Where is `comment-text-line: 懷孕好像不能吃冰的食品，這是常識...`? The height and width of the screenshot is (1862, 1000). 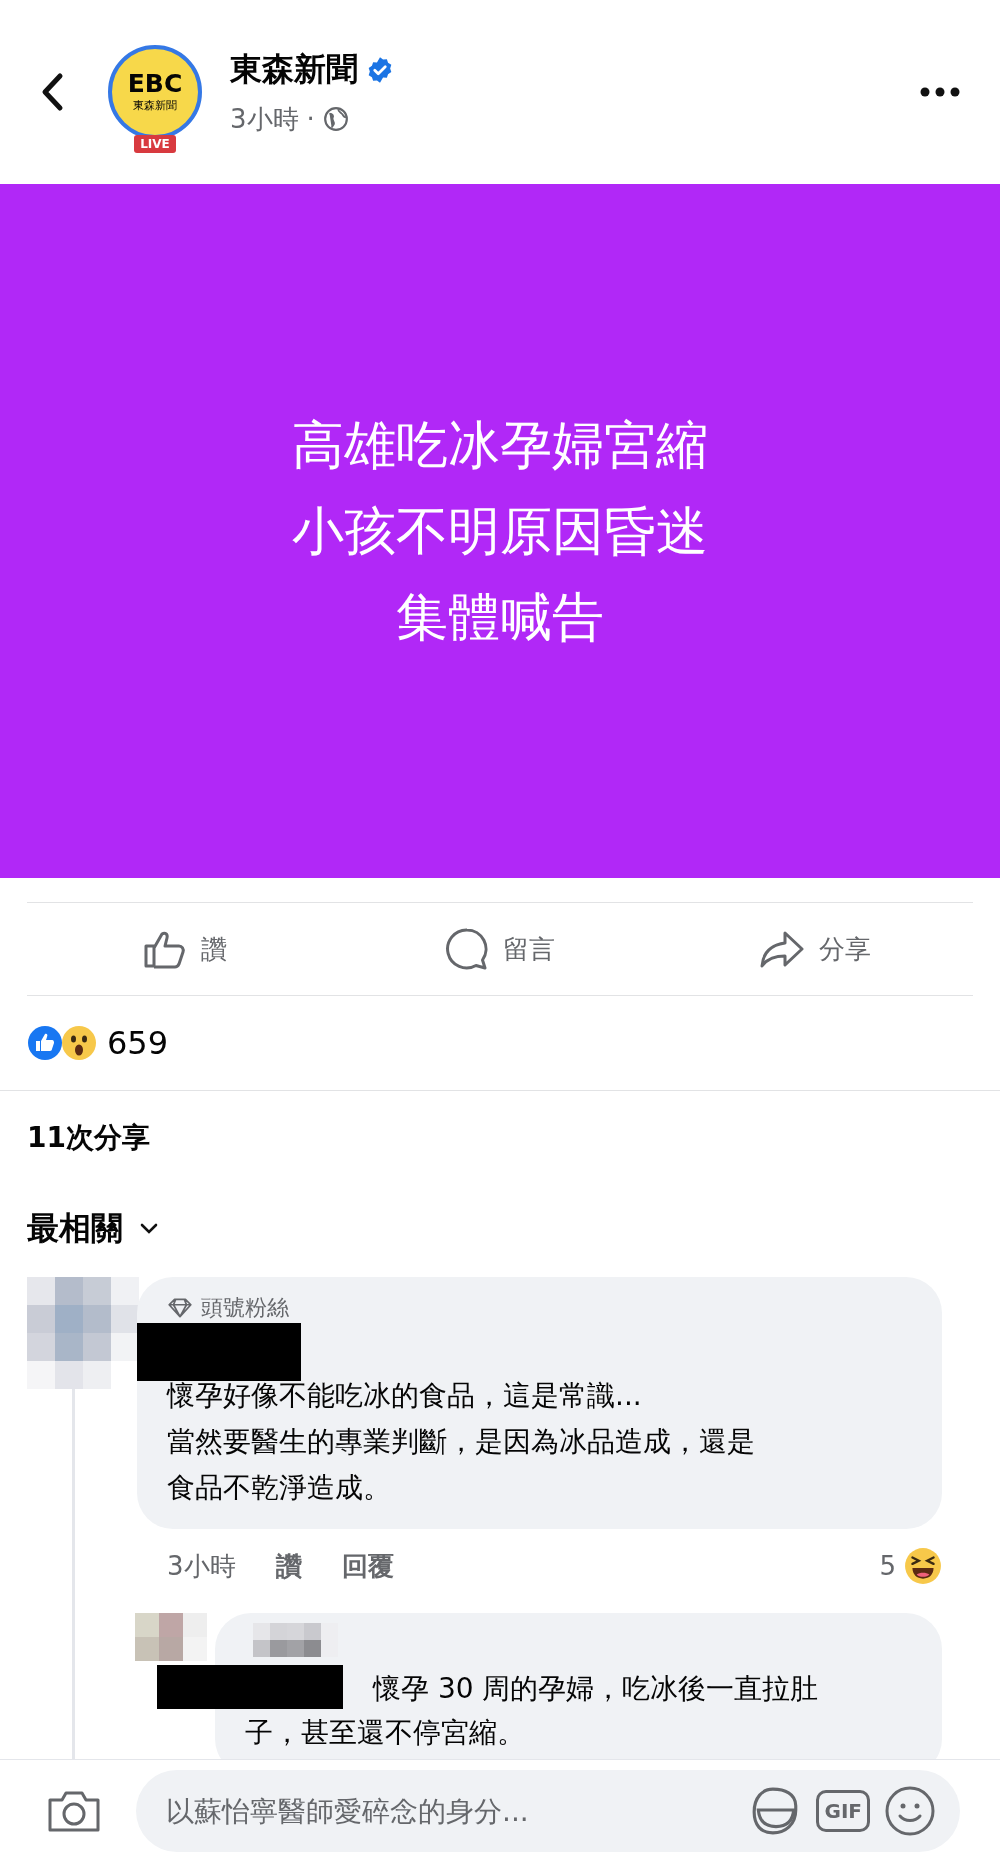 comment-text-line: 懷孕好像不能吃冰的食品，這是常識... is located at coordinates (404, 1396).